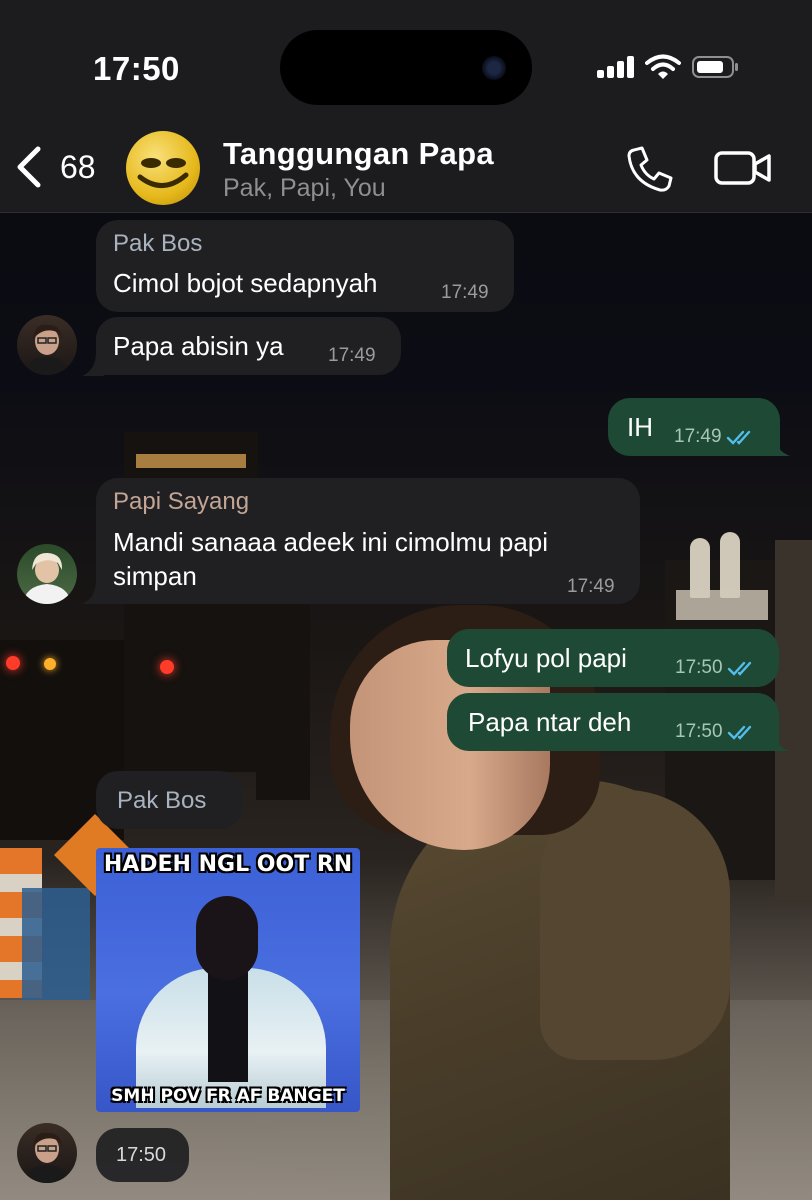 The height and width of the screenshot is (1200, 812). I want to click on message-bubble-outgoing: Lofyu pol papi 17:50, so click(613, 658).